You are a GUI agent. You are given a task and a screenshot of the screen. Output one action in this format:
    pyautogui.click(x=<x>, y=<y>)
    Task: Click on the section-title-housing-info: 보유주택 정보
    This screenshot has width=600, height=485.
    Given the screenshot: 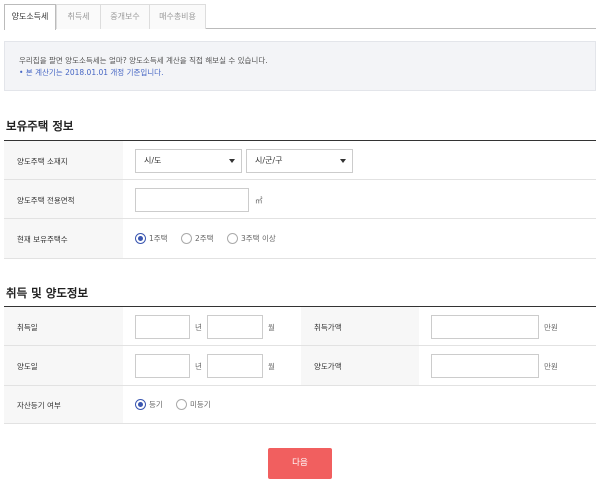 What is the action you would take?
    pyautogui.click(x=40, y=126)
    